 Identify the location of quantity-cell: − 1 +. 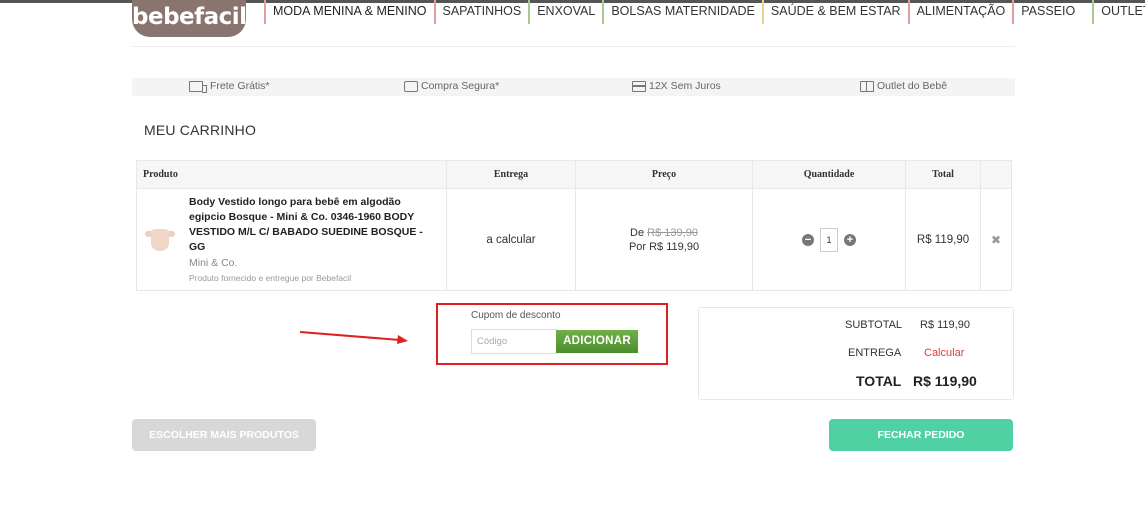
(829, 239).